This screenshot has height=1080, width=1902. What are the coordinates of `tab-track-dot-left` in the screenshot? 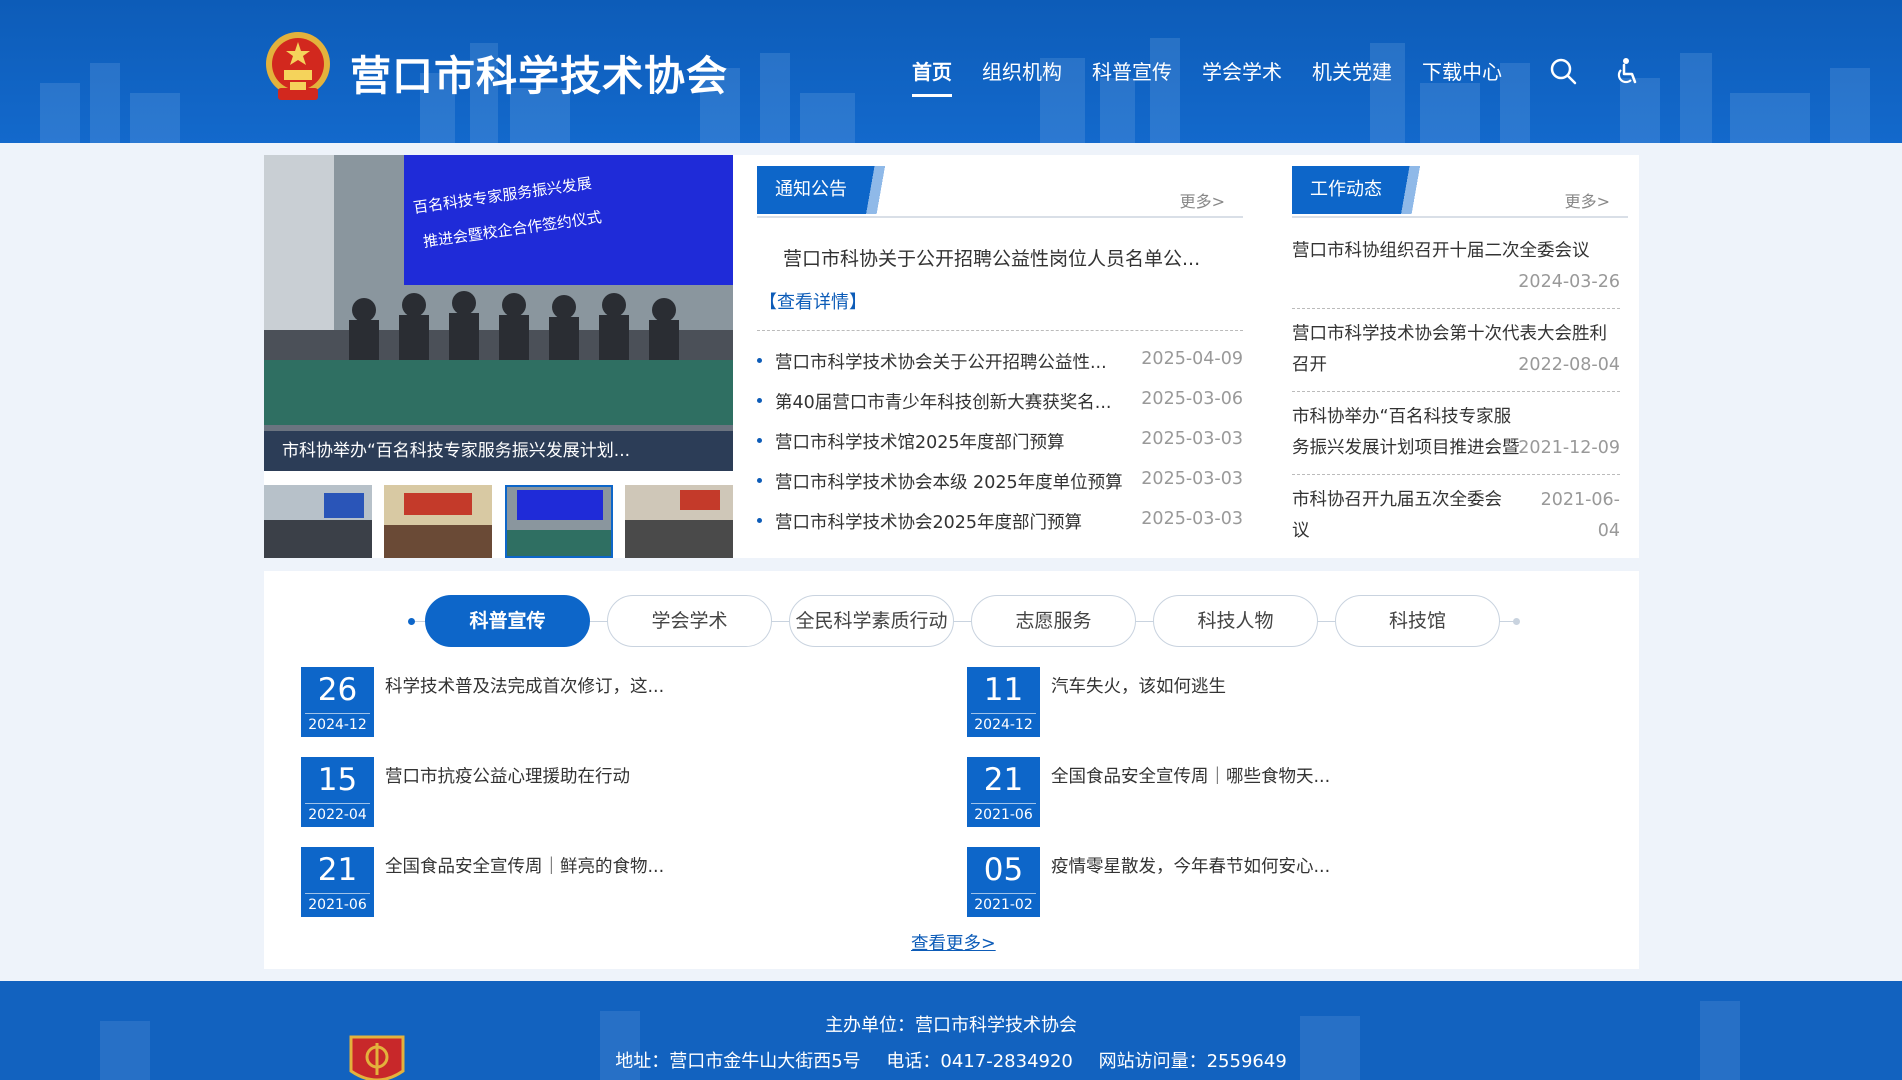 It's located at (411, 621).